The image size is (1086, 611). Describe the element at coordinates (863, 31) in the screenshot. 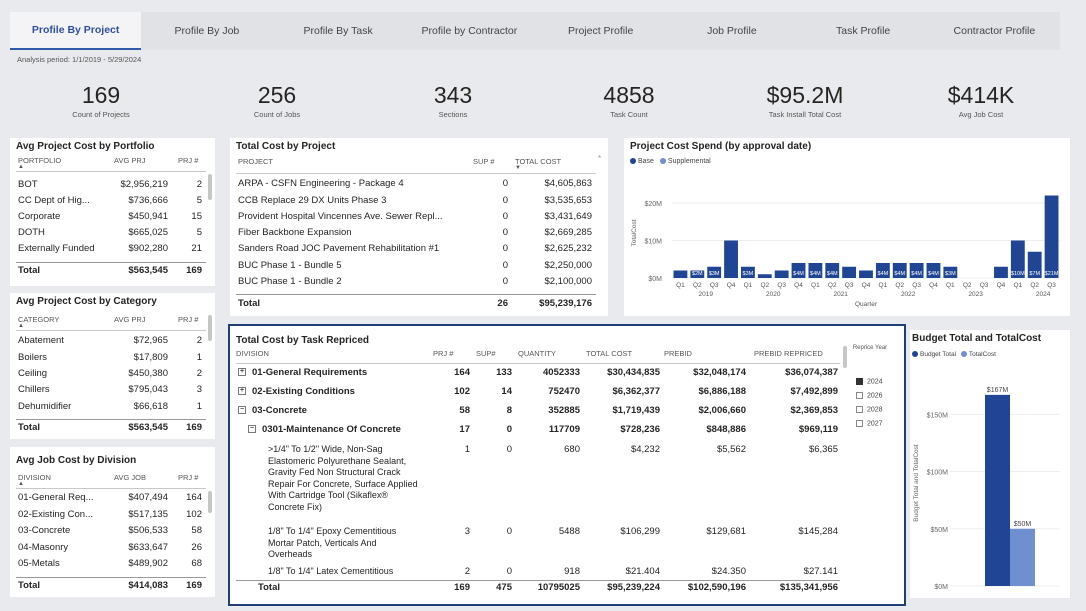

I see `tab-task-profile: Task Profile` at that location.